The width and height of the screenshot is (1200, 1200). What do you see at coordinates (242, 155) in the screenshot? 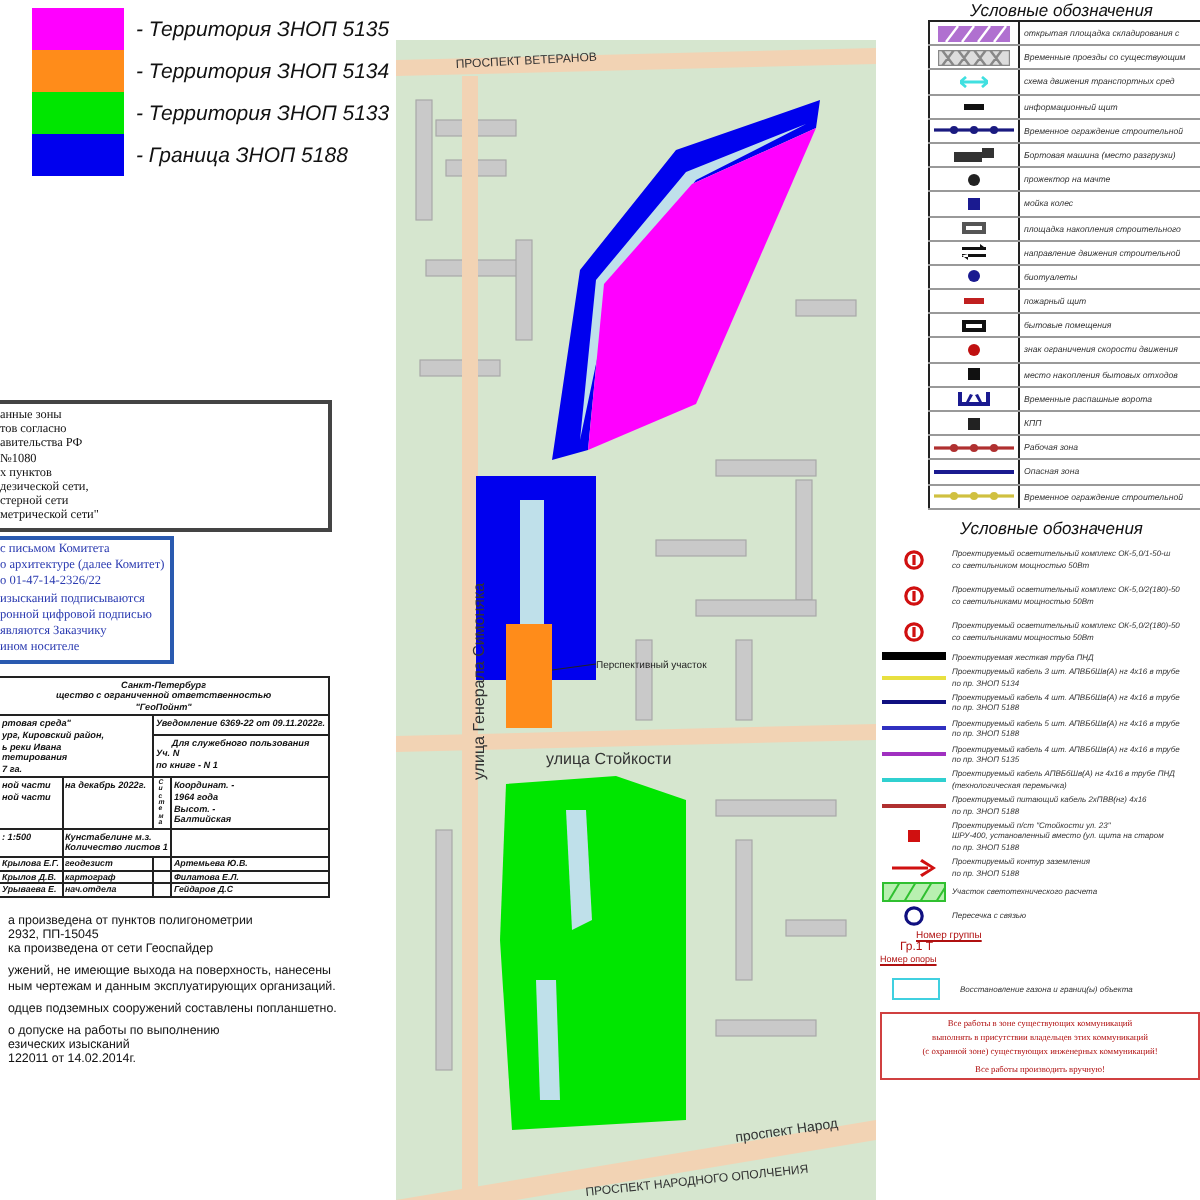
I see `legend-label: - Граница ЗНОП 5188` at bounding box center [242, 155].